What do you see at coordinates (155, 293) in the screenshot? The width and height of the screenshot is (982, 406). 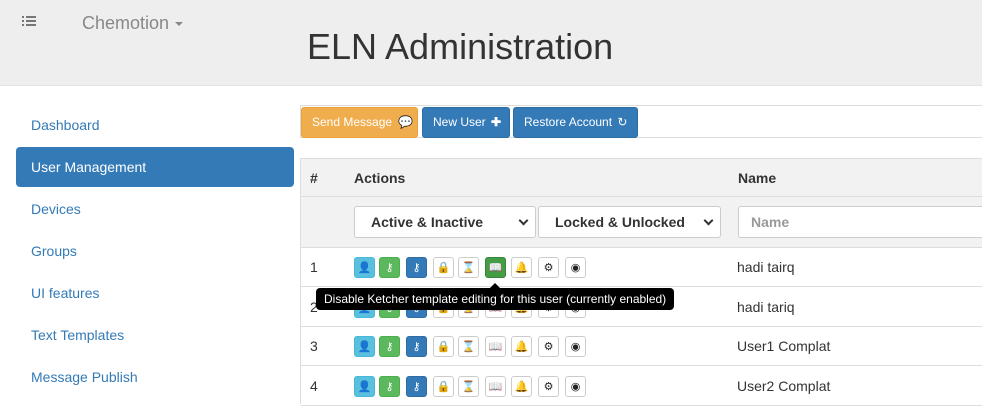 I see `sidebar-item-ui-features: UI features` at bounding box center [155, 293].